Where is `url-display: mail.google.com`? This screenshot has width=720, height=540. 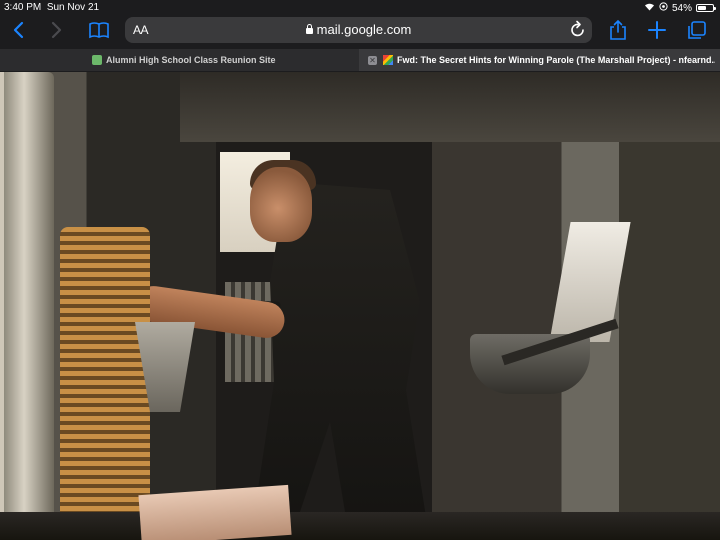
url-display: mail.google.com is located at coordinates (358, 29).